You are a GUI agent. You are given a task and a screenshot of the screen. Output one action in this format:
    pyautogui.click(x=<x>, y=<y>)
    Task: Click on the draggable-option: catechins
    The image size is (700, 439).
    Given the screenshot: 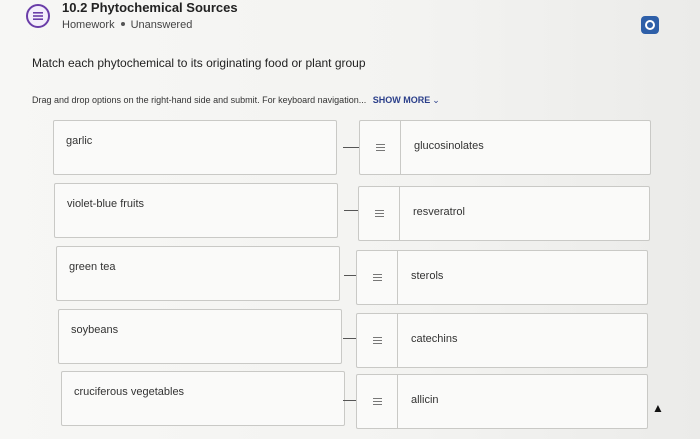 What is the action you would take?
    pyautogui.click(x=502, y=340)
    